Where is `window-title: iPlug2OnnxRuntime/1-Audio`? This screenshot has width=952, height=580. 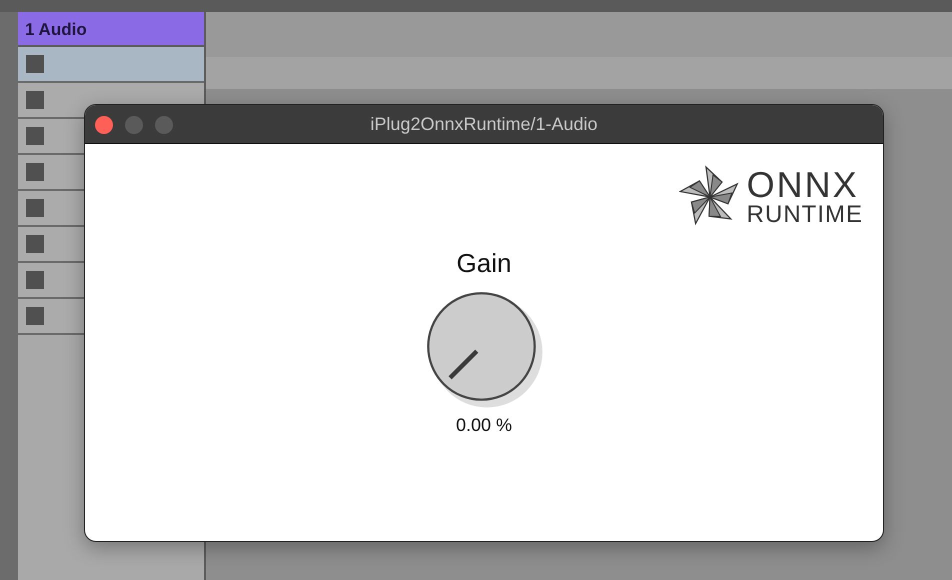
window-title: iPlug2OnnxRuntime/1-Audio is located at coordinates (484, 124).